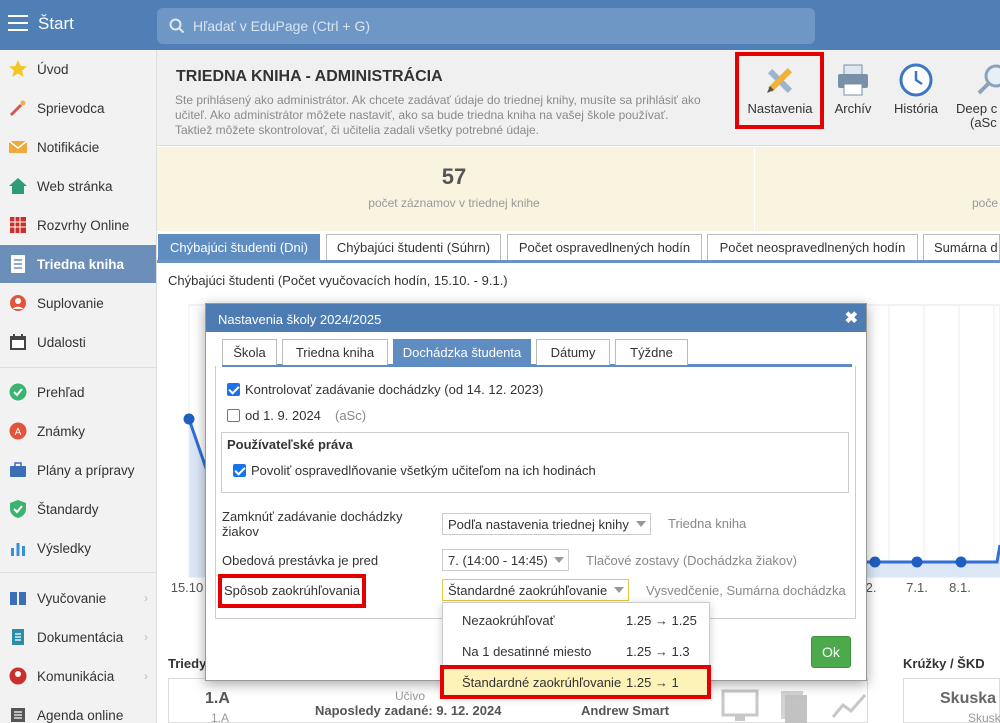 The height and width of the screenshot is (723, 1000). I want to click on dialog-title: Nastavenia školy 2024/2025, so click(300, 319).